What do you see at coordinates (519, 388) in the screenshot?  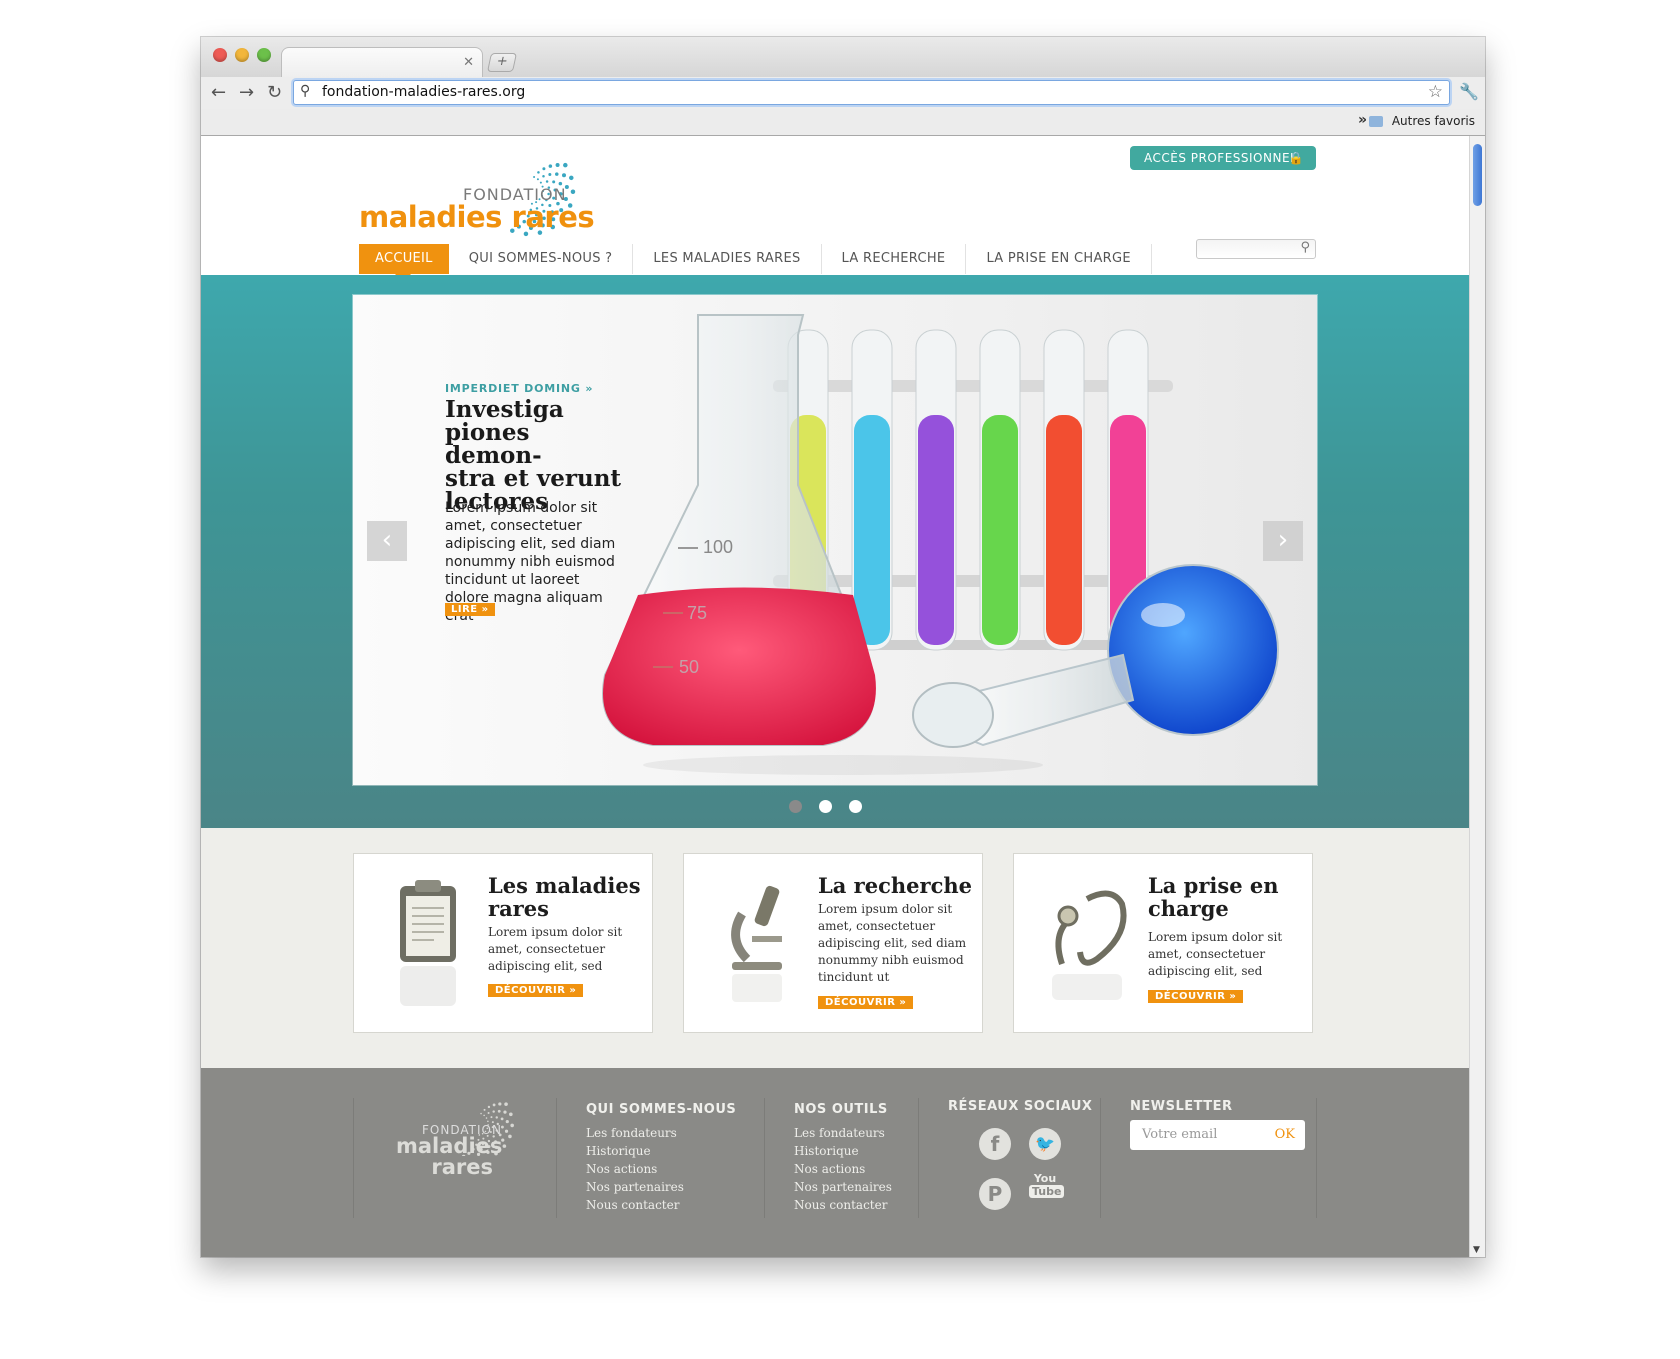 I see `slide-kicker-link: IMPERDIET DOMING »` at bounding box center [519, 388].